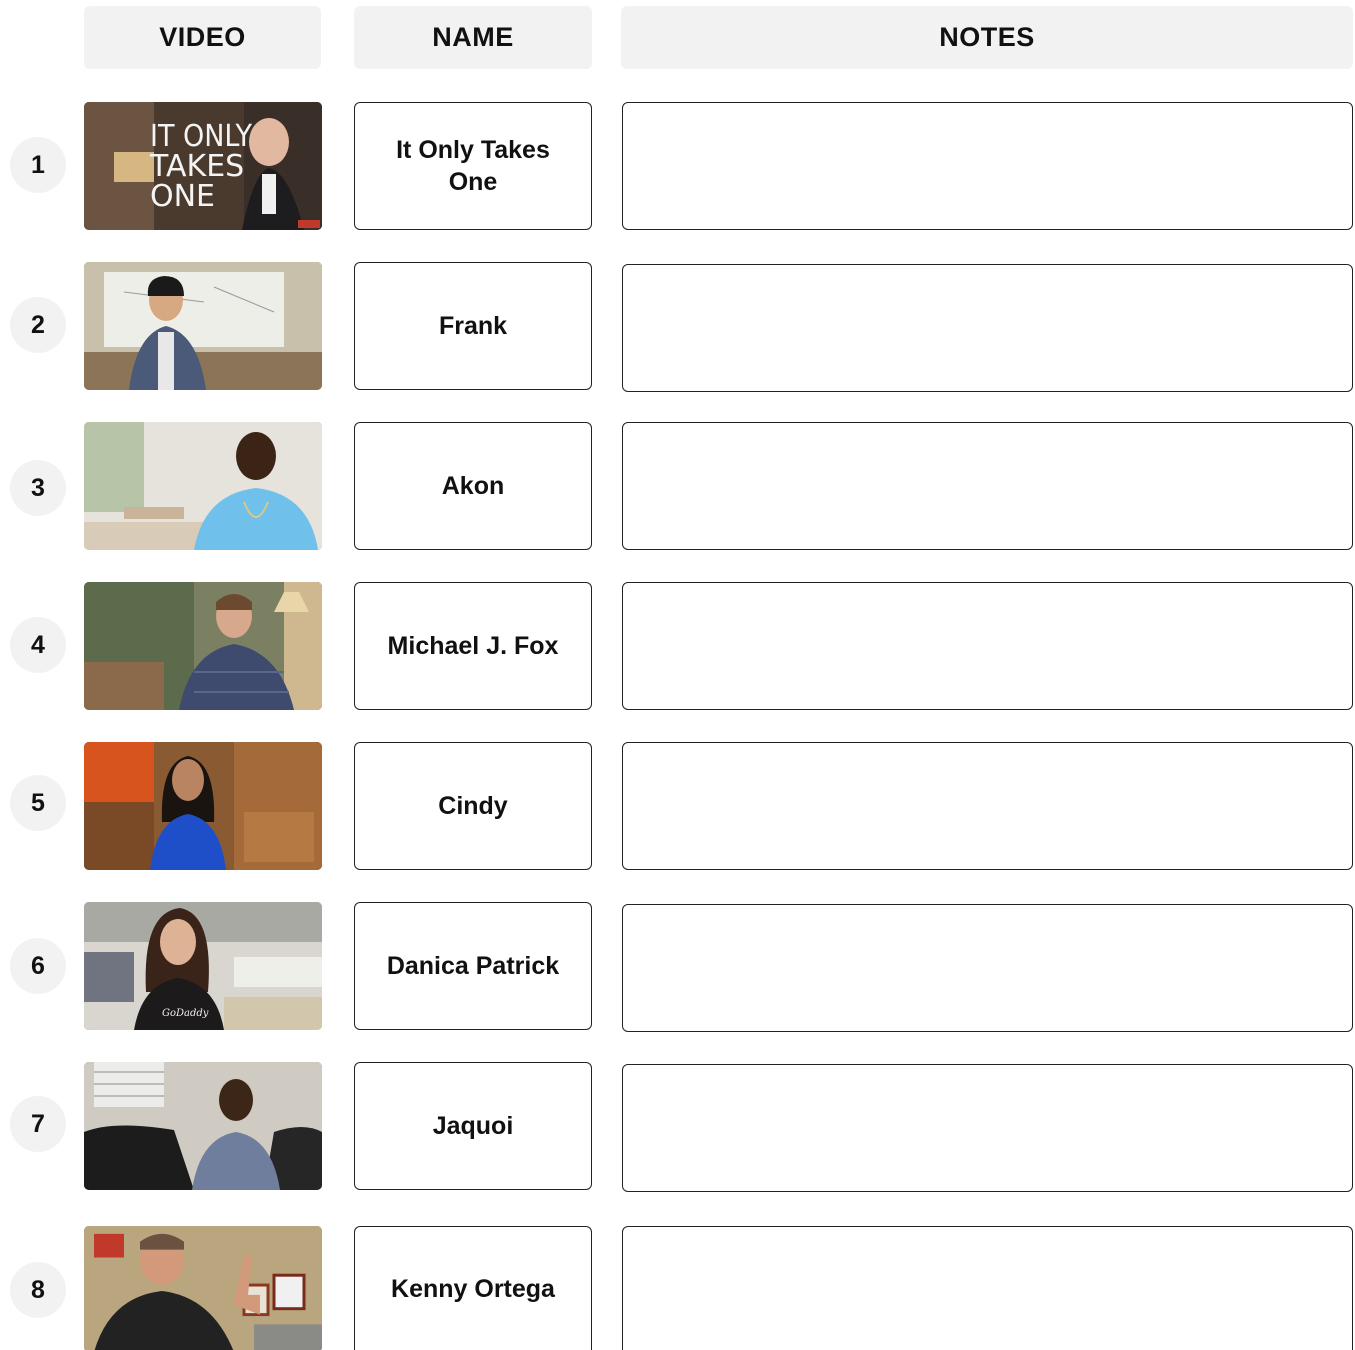 Image resolution: width=1355 pixels, height=1350 pixels. What do you see at coordinates (473, 1288) in the screenshot?
I see `video-name-label: Kenny Ortega` at bounding box center [473, 1288].